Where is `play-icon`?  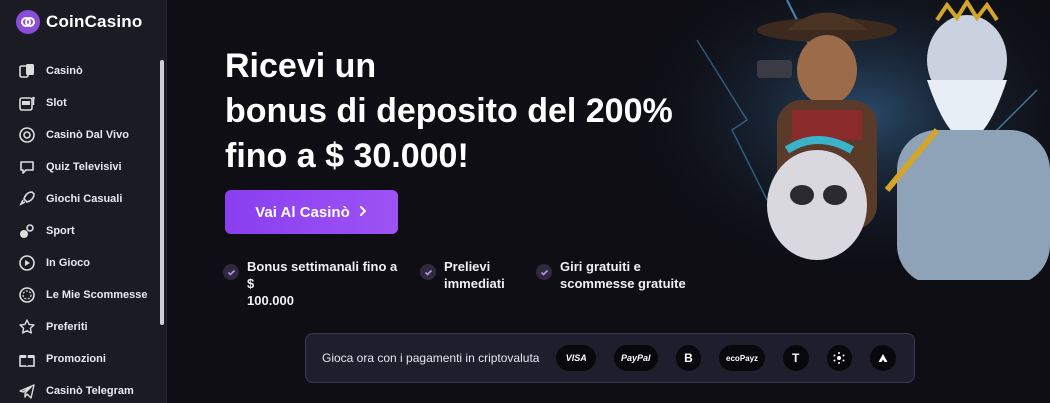
play-icon is located at coordinates (27, 263).